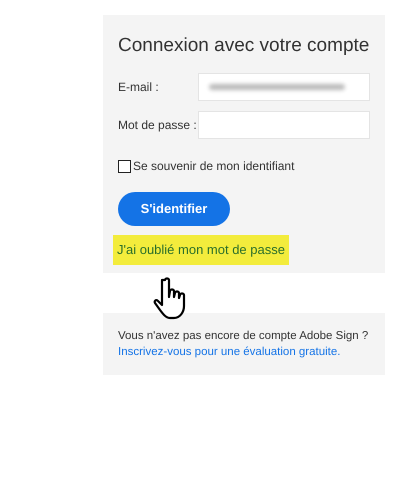 The image size is (400, 488). I want to click on signup-link: Inscrivez-vous pour une évaluation gratuite., so click(248, 352).